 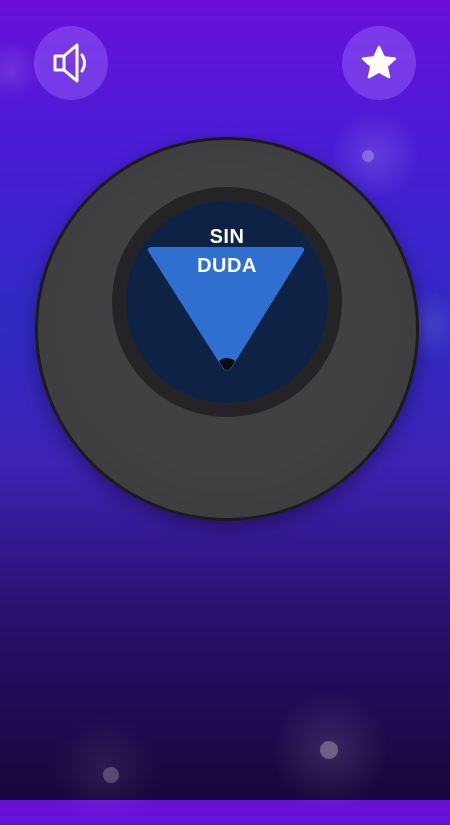 What do you see at coordinates (227, 266) in the screenshot?
I see `answer-line-2: DUDA` at bounding box center [227, 266].